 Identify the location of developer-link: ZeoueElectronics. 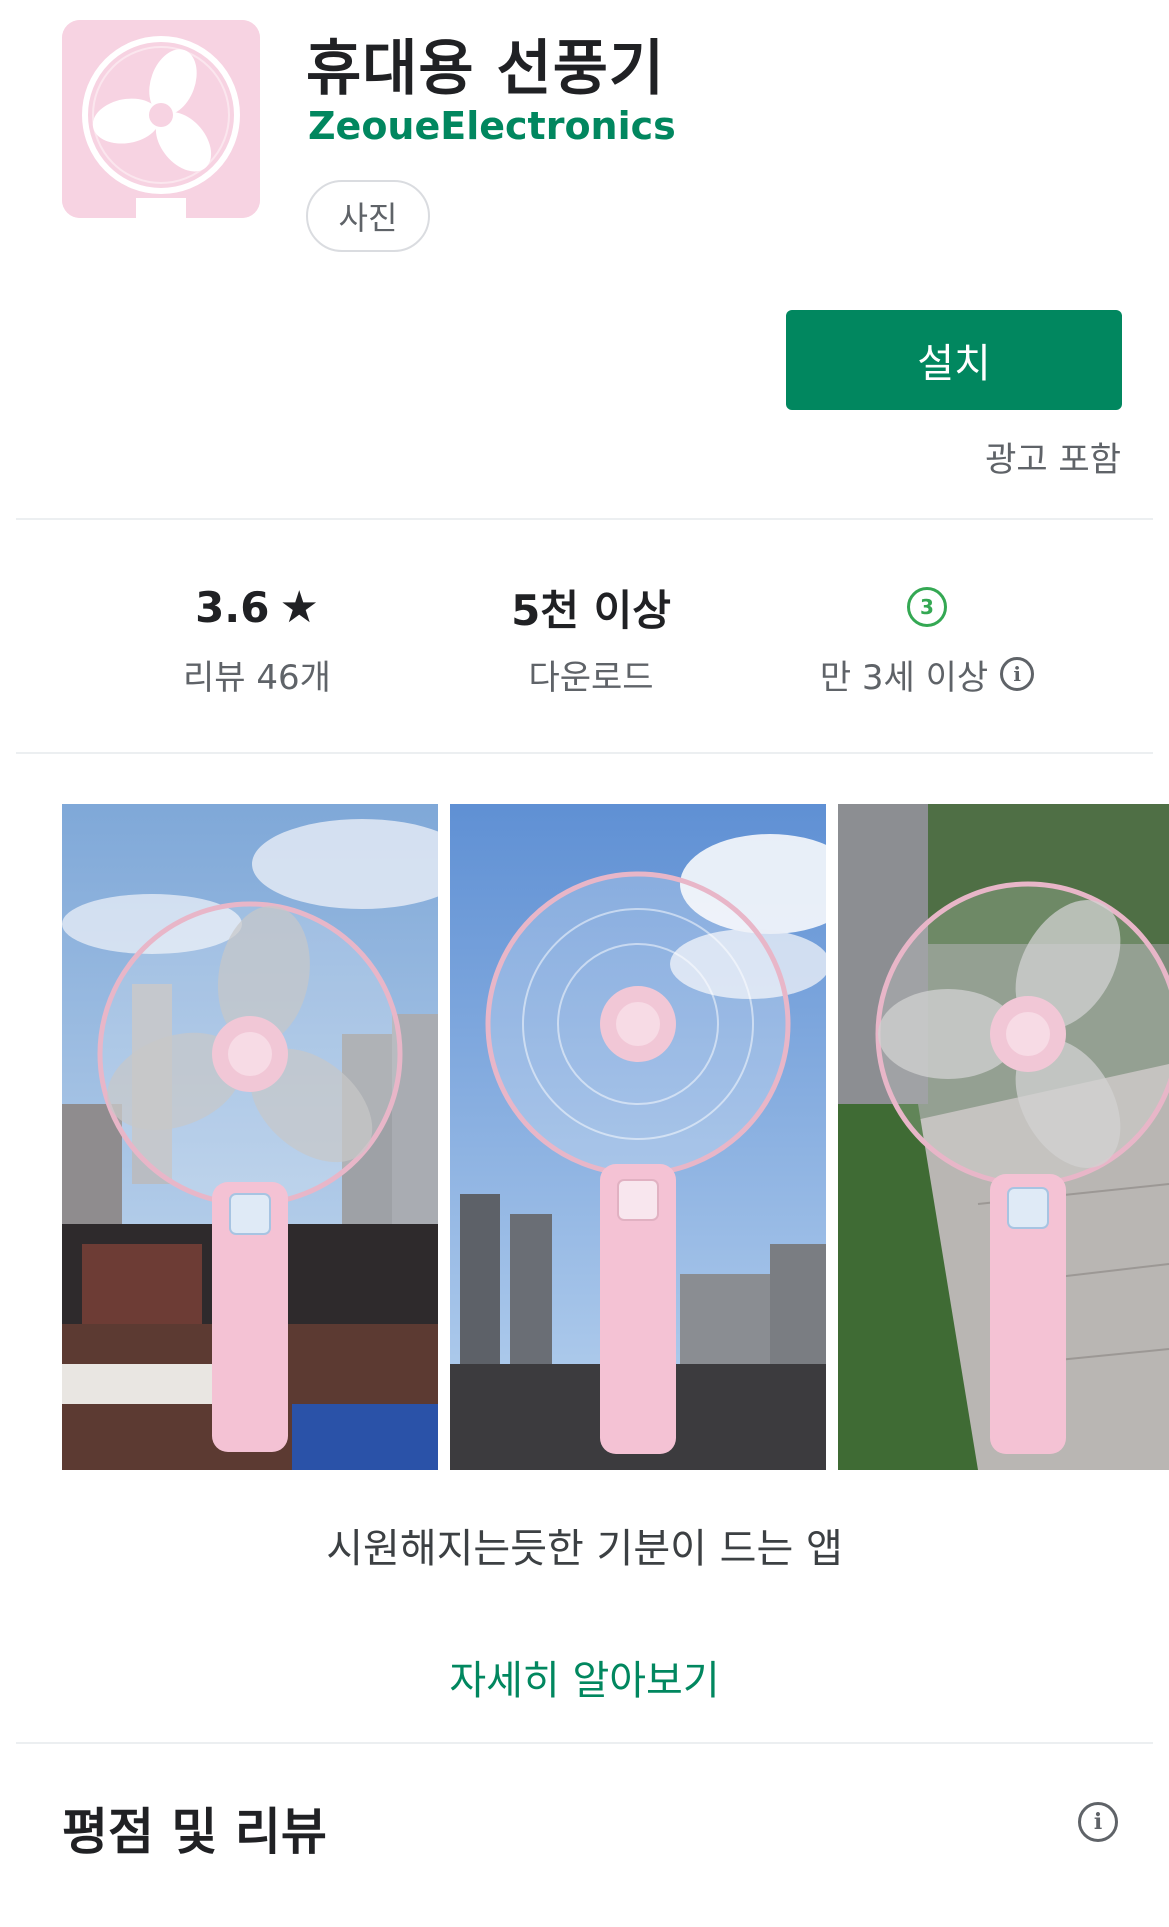
(492, 126).